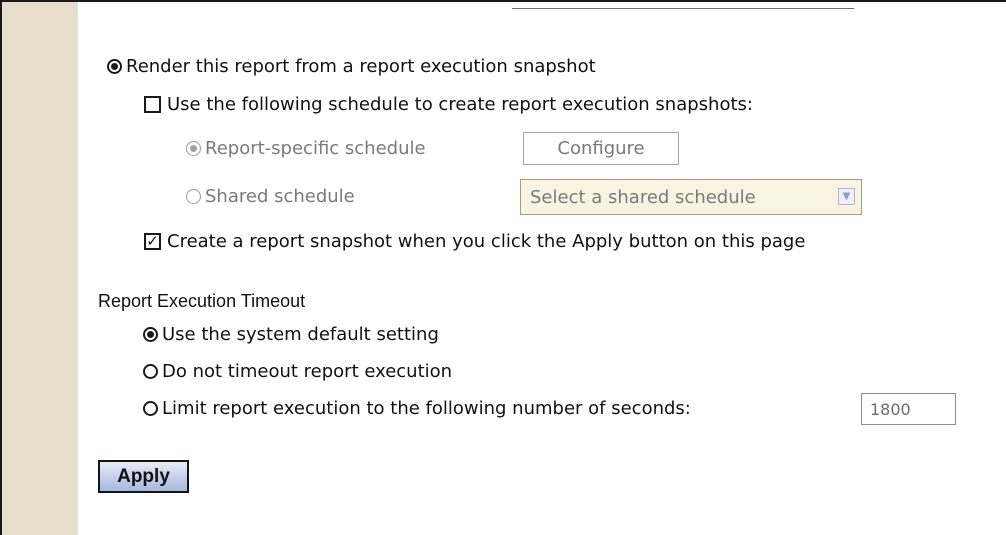  I want to click on shared-schedule-option: Shared schedule, so click(270, 196).